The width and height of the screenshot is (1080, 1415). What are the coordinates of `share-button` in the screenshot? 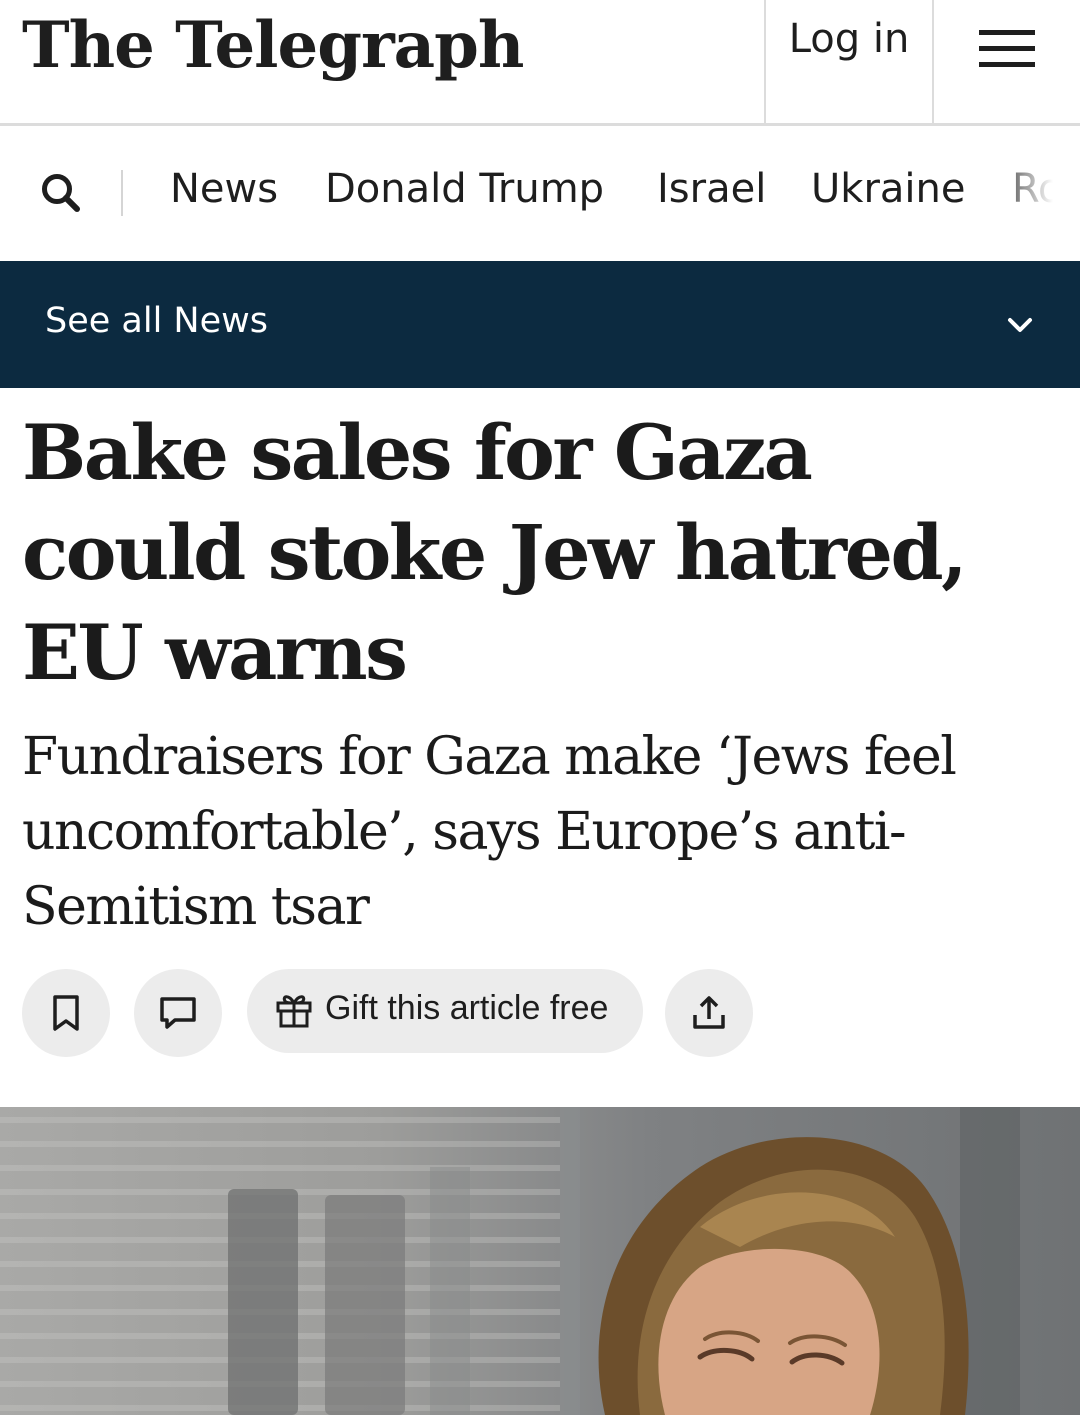 It's located at (709, 1013).